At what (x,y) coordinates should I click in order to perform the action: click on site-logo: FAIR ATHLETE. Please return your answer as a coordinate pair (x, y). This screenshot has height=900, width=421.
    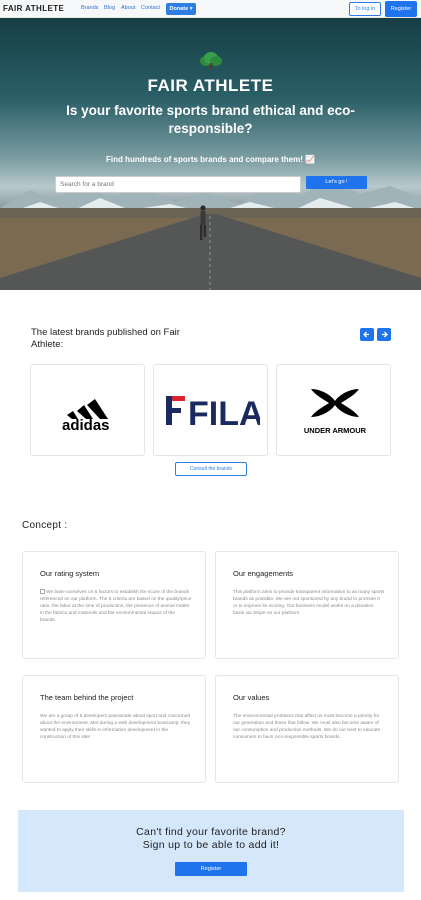
    Looking at the image, I should click on (33, 8).